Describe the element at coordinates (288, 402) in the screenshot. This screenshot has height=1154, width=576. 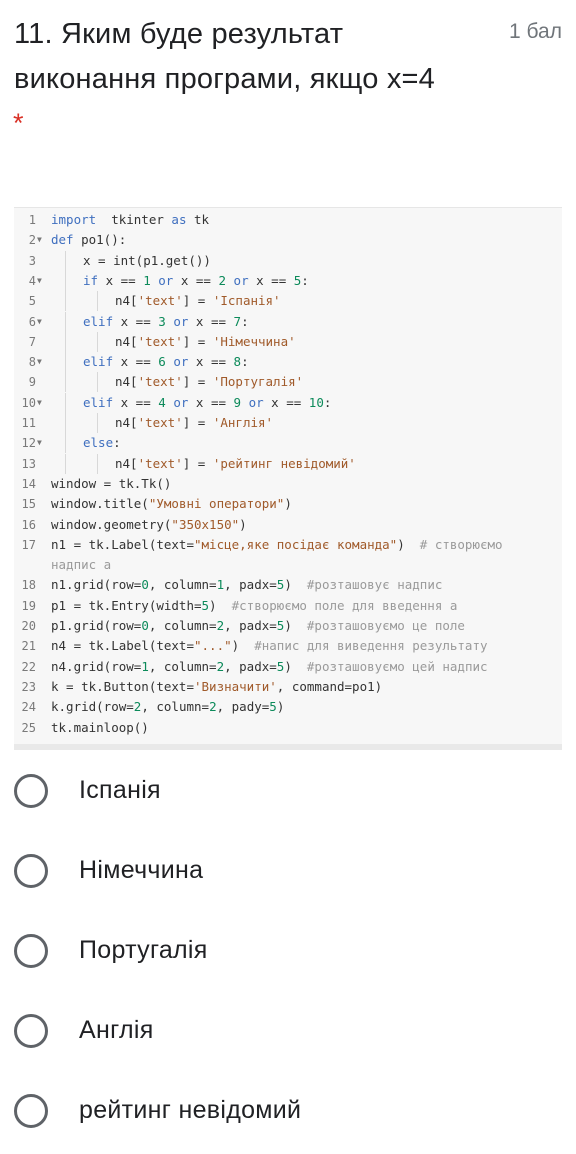
I see `code-line: 10 ▼ elif x == 4 or x == 9 or x == 10:` at that location.